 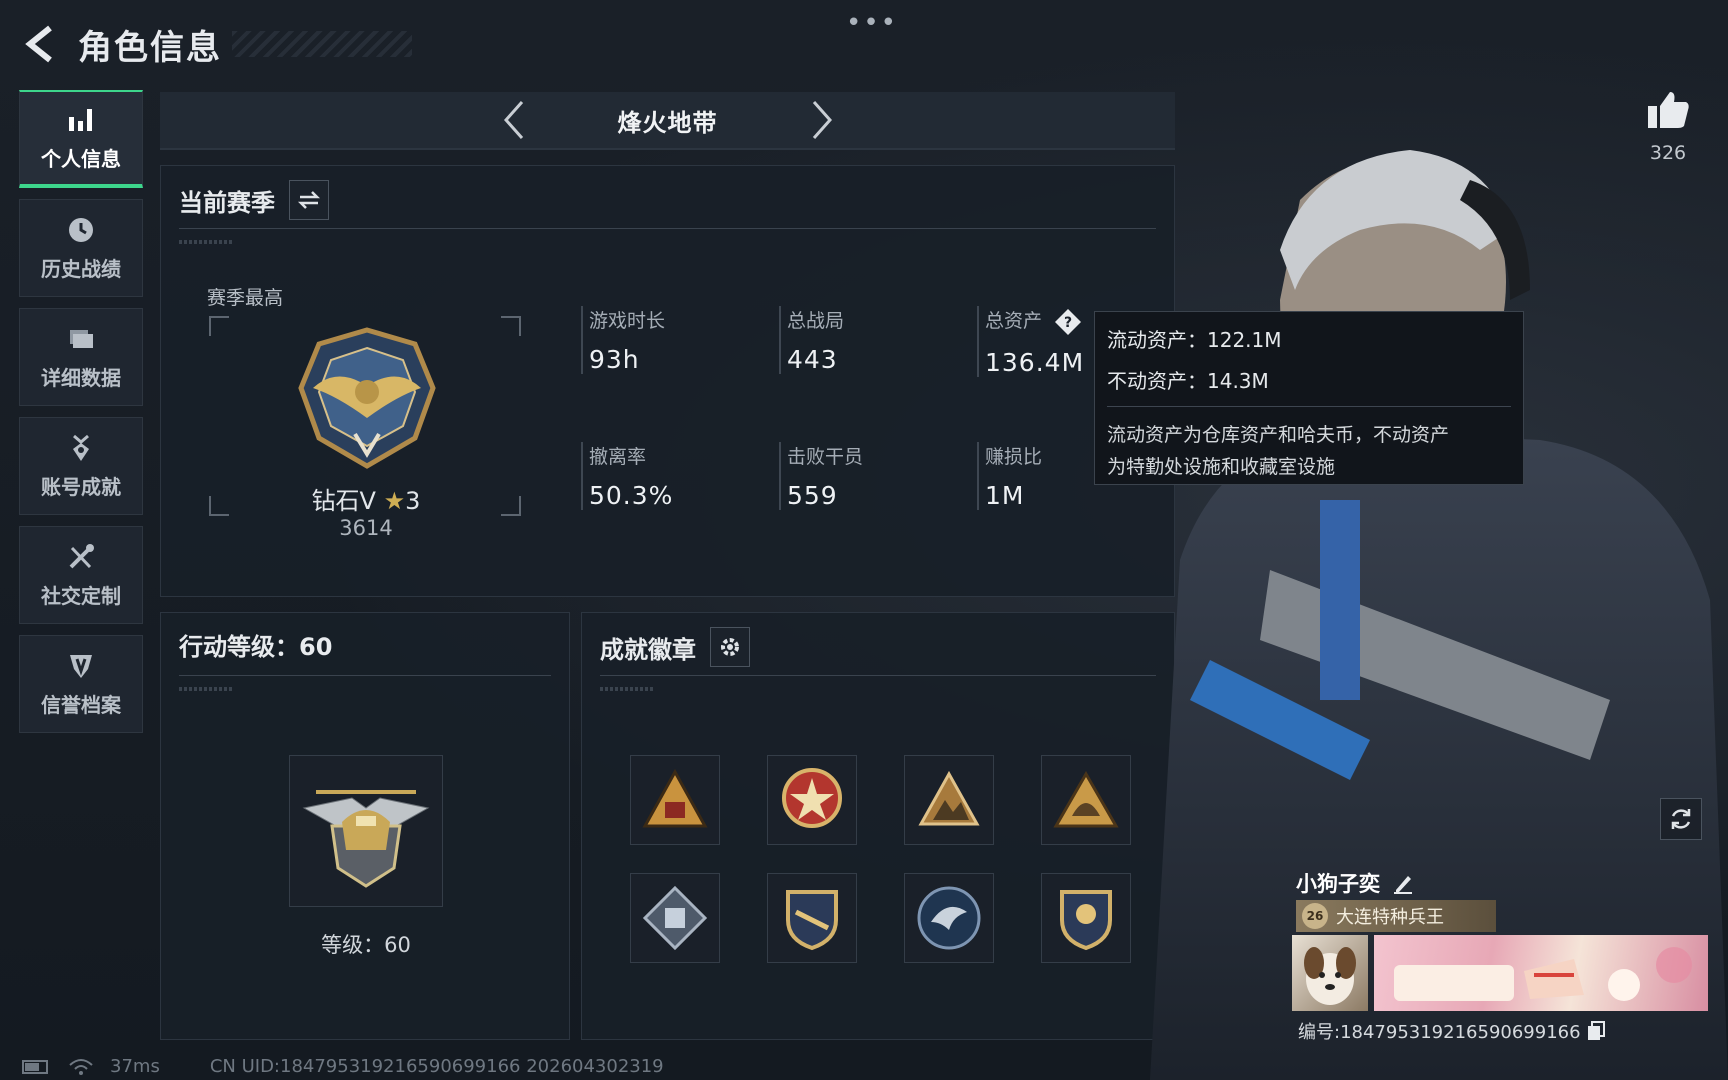 I want to click on stat-label: 总资产 ?, so click(x=1034, y=321).